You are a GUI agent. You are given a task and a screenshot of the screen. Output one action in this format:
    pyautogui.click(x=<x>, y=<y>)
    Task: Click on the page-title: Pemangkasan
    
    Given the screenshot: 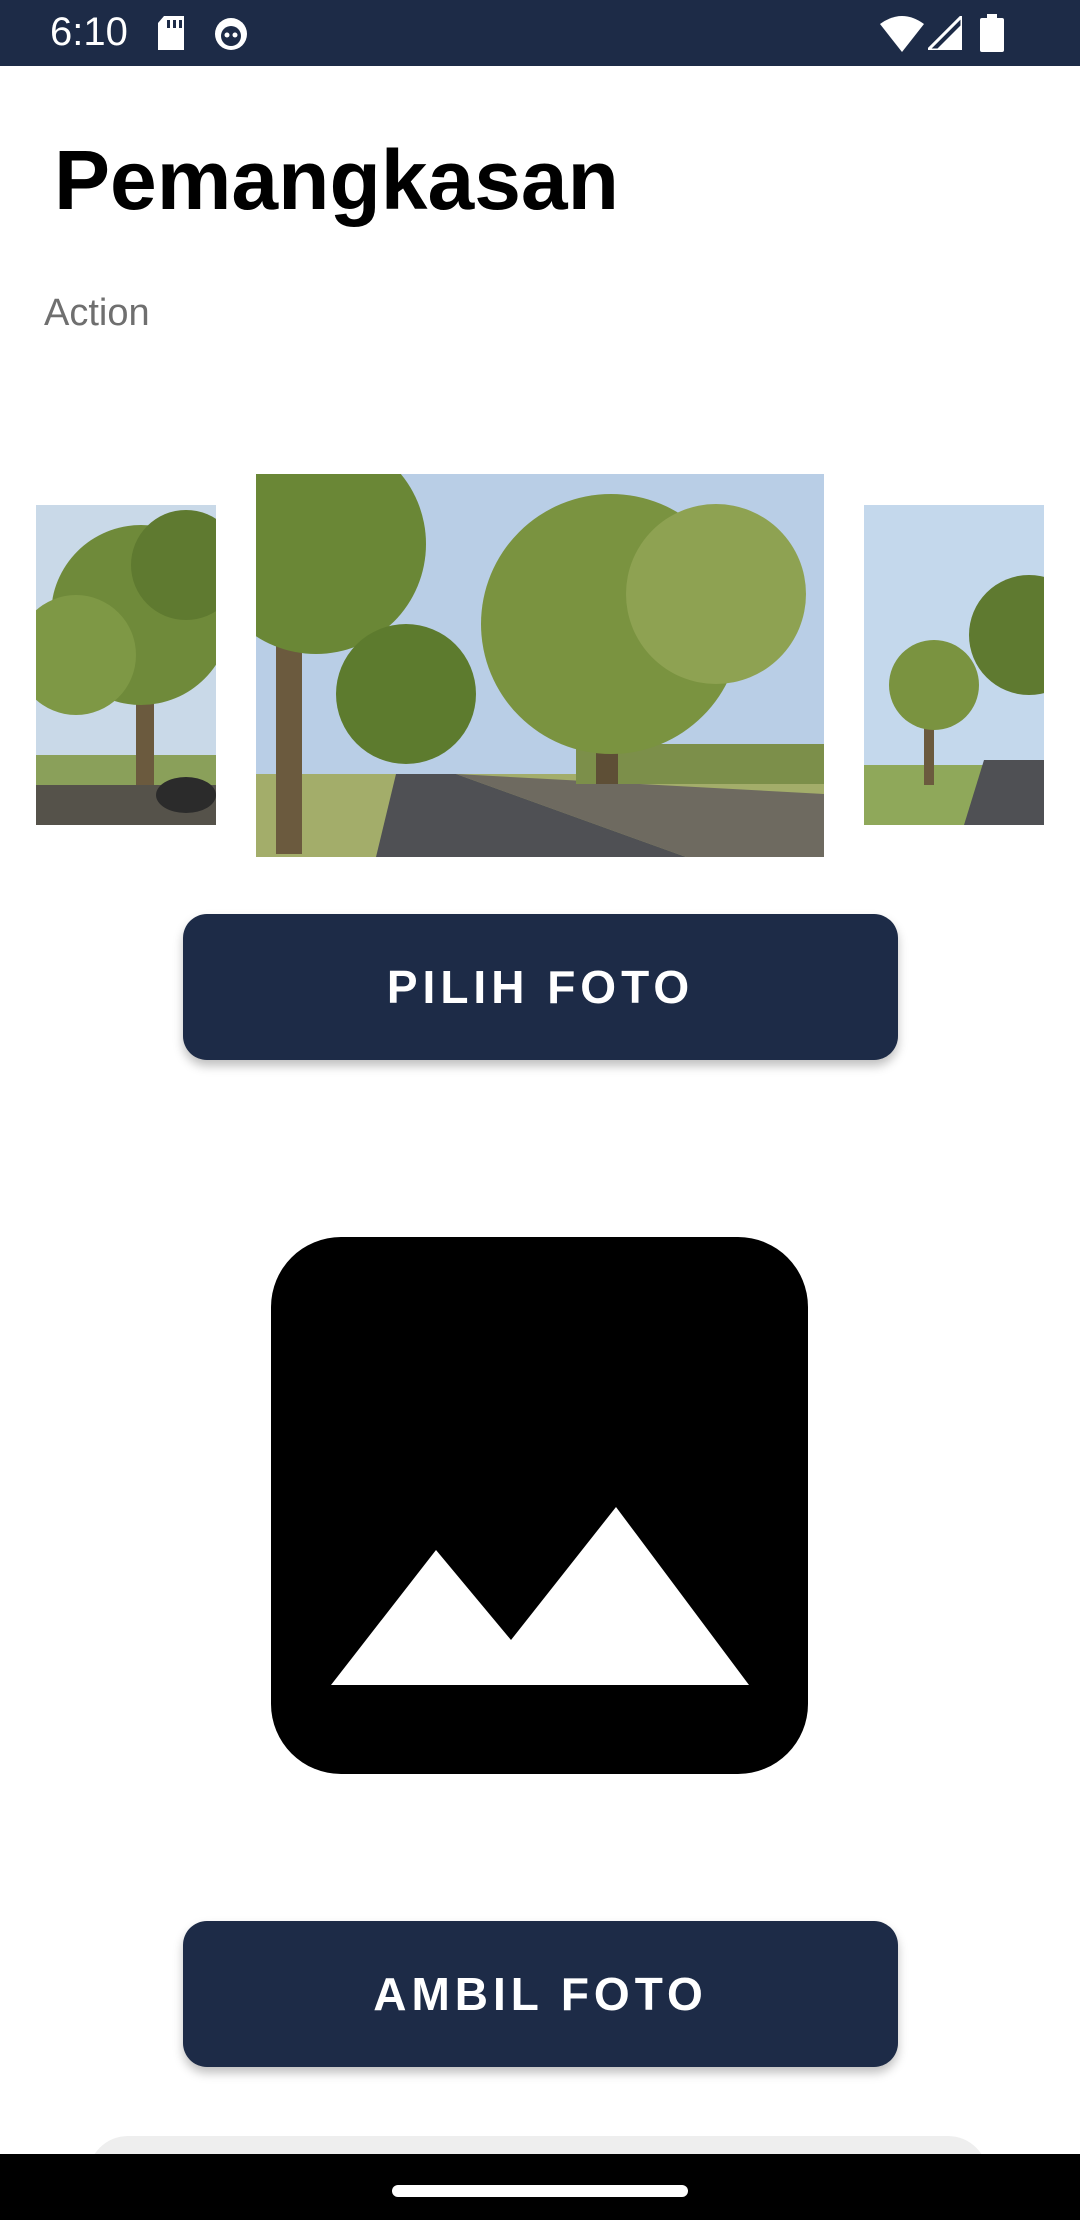 What is the action you would take?
    pyautogui.click(x=336, y=180)
    